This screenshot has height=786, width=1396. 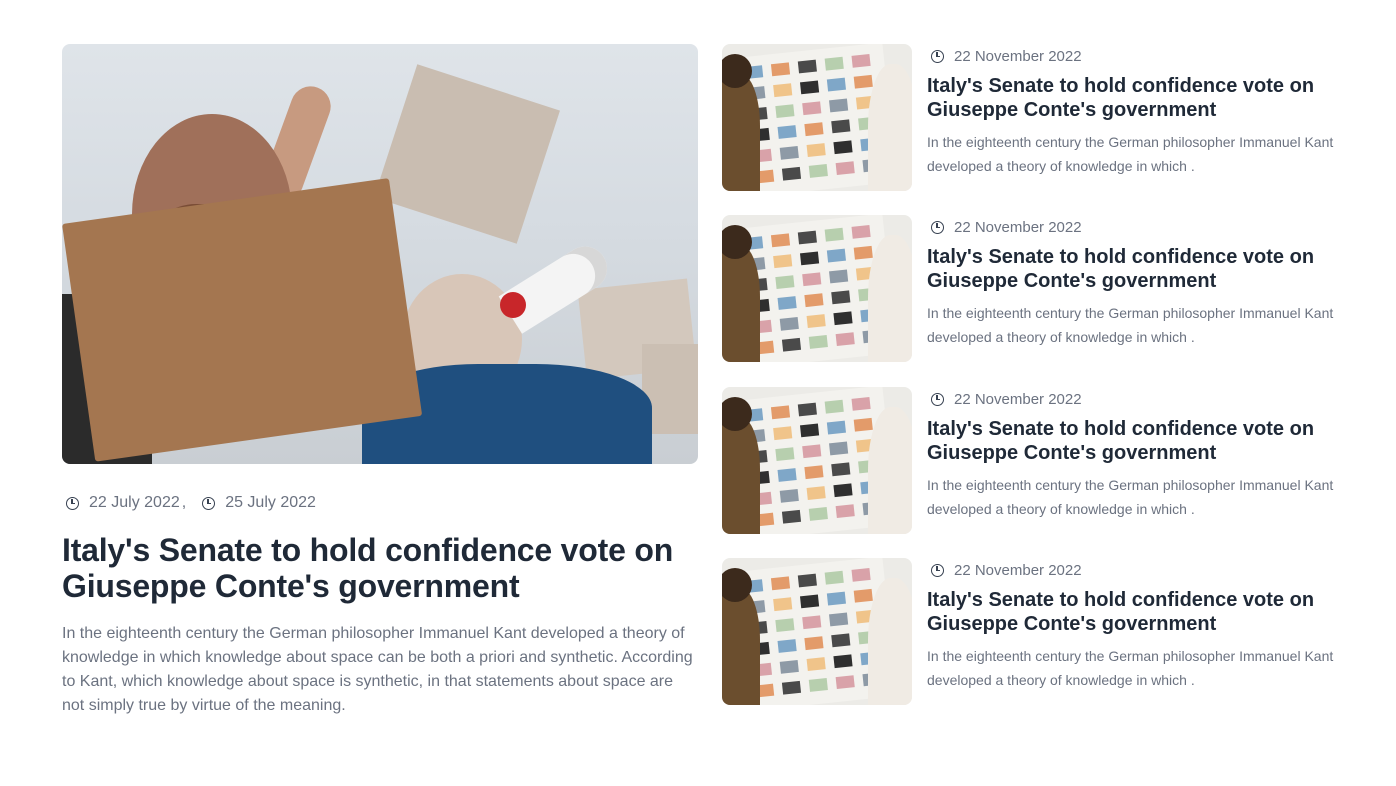 What do you see at coordinates (270, 502) in the screenshot?
I see `date-text: 25 July 2022` at bounding box center [270, 502].